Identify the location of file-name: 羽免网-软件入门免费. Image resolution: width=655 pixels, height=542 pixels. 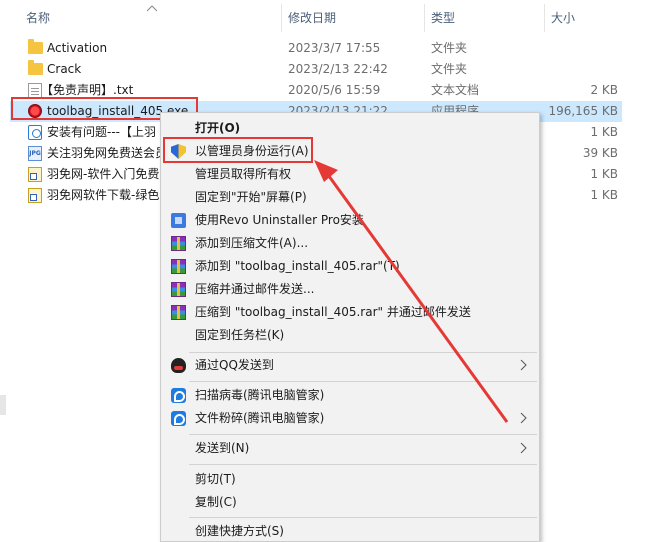
(103, 174).